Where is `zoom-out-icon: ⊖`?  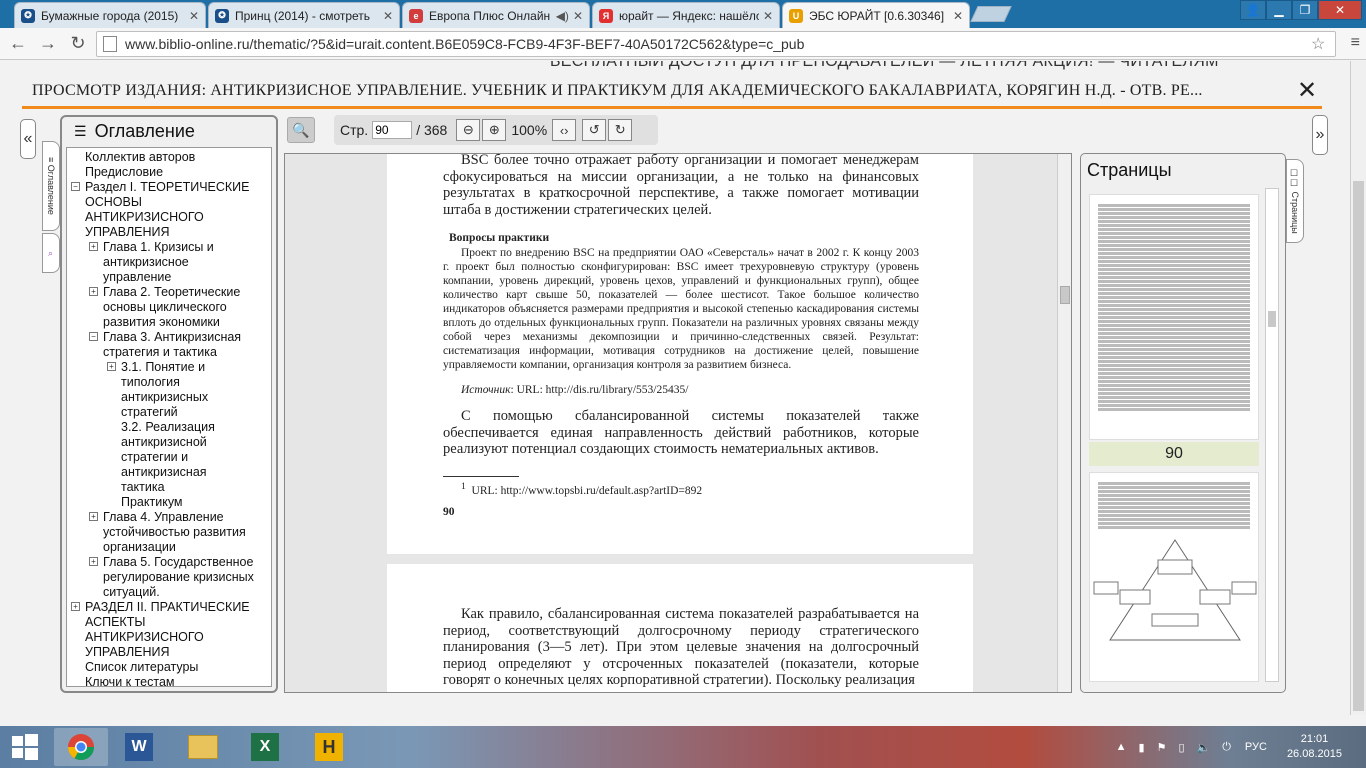
zoom-out-icon: ⊖ is located at coordinates (468, 130).